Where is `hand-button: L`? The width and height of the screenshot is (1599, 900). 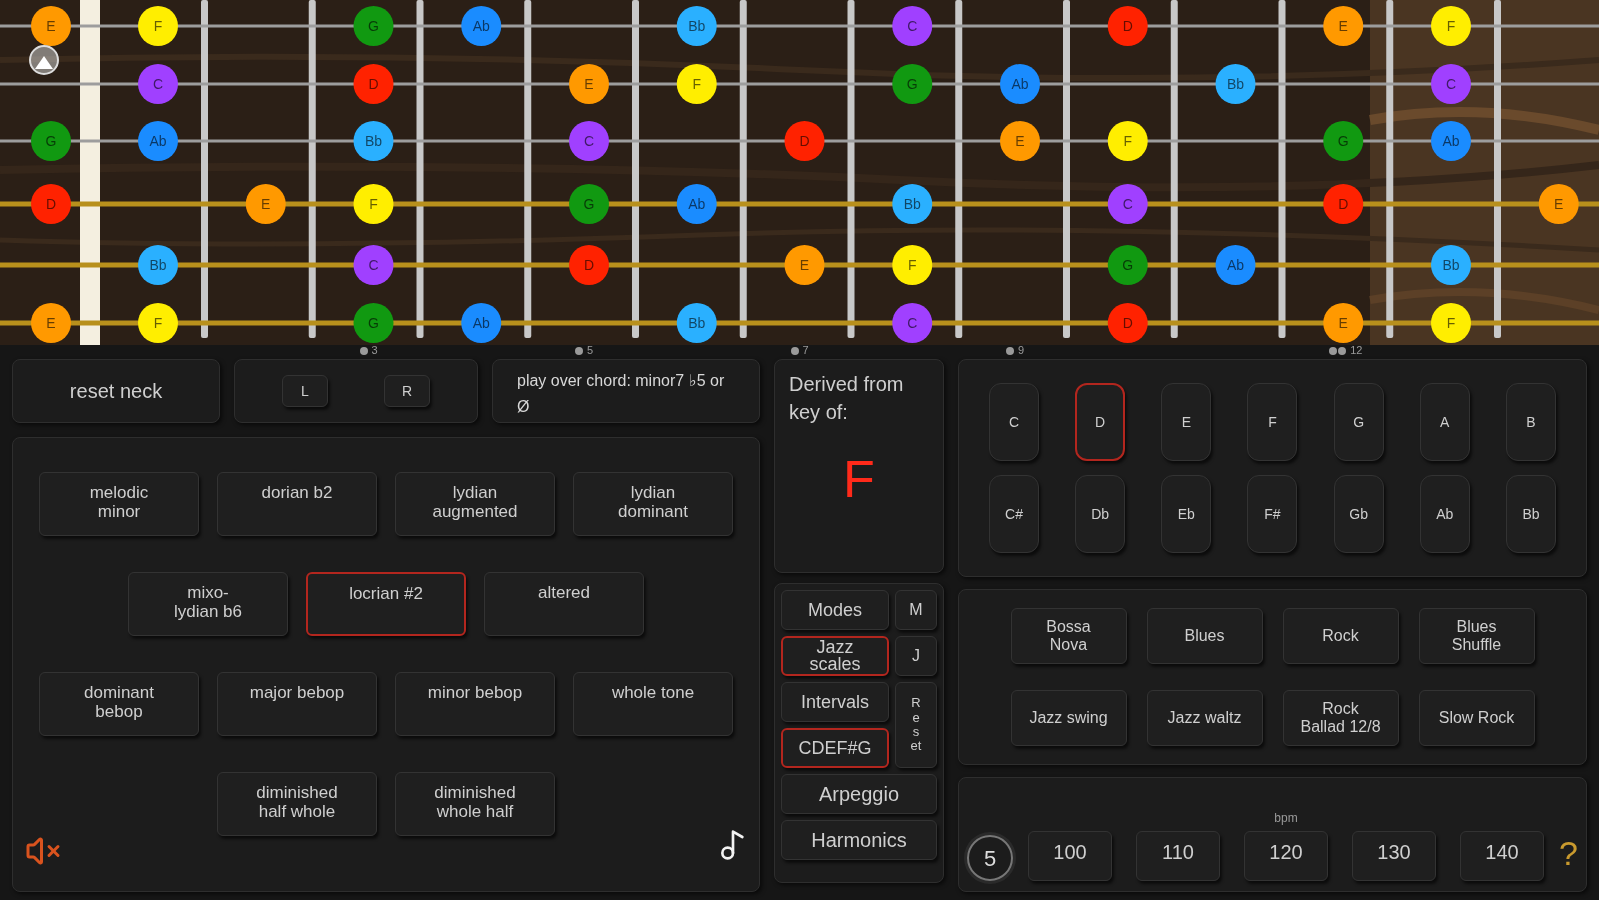 hand-button: L is located at coordinates (305, 391).